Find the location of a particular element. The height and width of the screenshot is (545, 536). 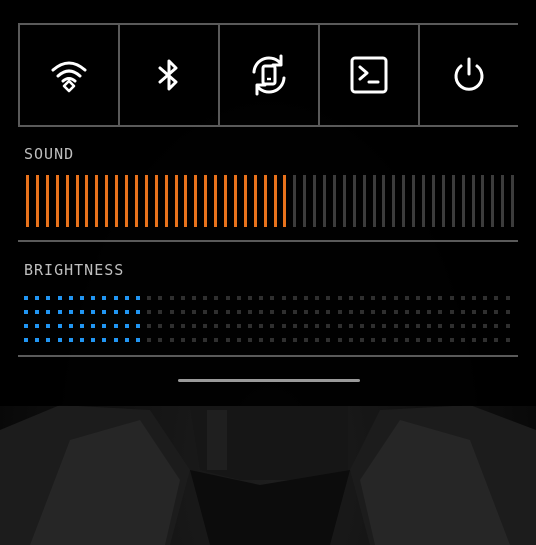

power-toggle is located at coordinates (469, 74).